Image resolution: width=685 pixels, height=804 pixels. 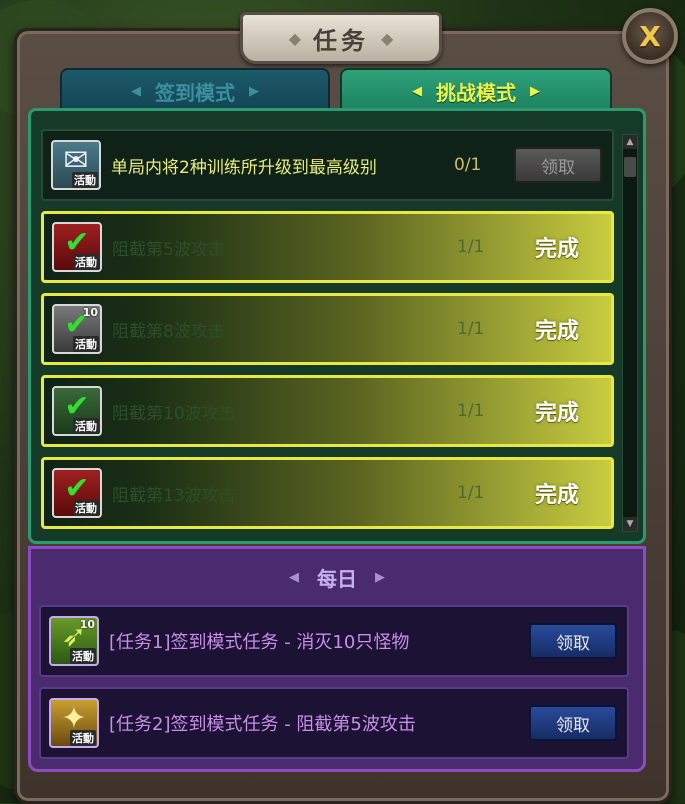 What do you see at coordinates (77, 329) in the screenshot?
I see `checkmark-grey-icon: ✔ 10 活動` at bounding box center [77, 329].